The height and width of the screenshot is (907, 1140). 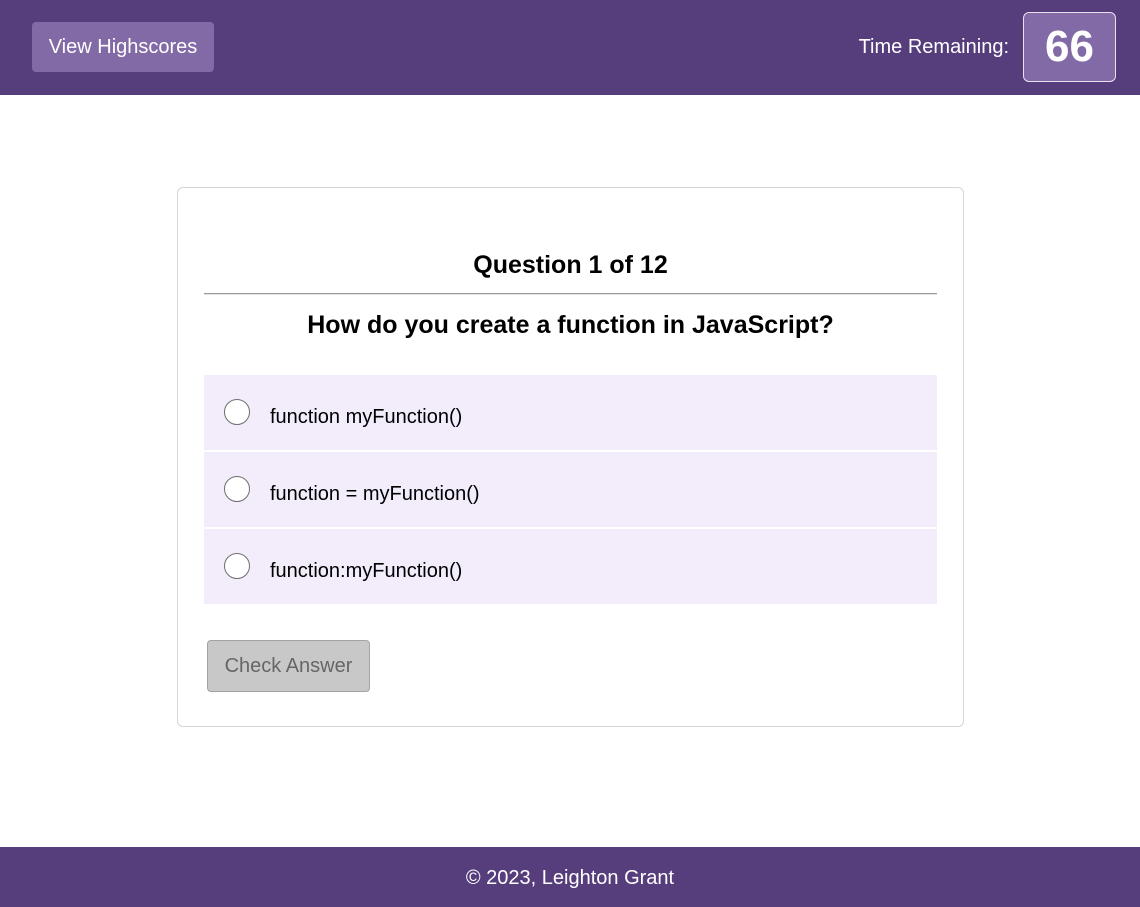 What do you see at coordinates (366, 571) in the screenshot?
I see `answer-option-label: function:myFunction()` at bounding box center [366, 571].